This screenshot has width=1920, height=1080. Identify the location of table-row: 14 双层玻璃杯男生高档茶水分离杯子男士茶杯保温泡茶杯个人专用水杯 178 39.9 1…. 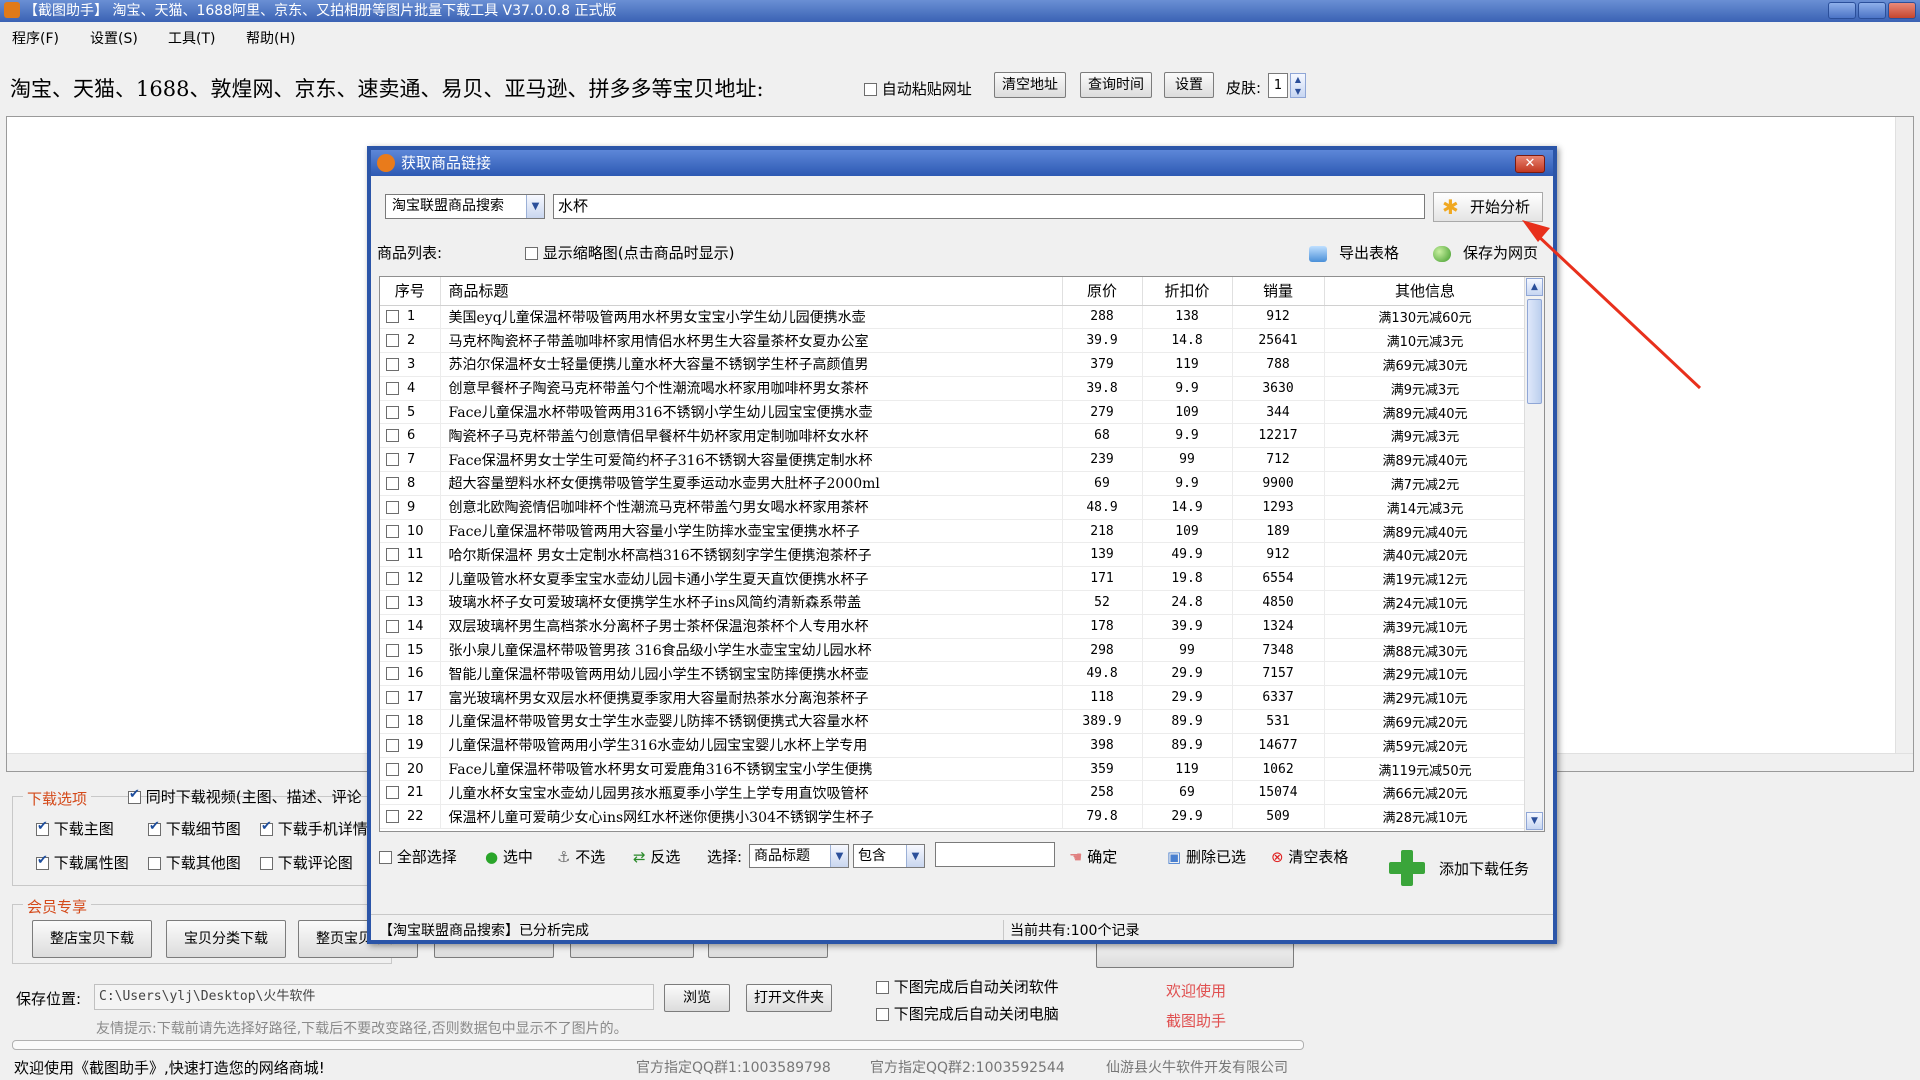
(953, 626).